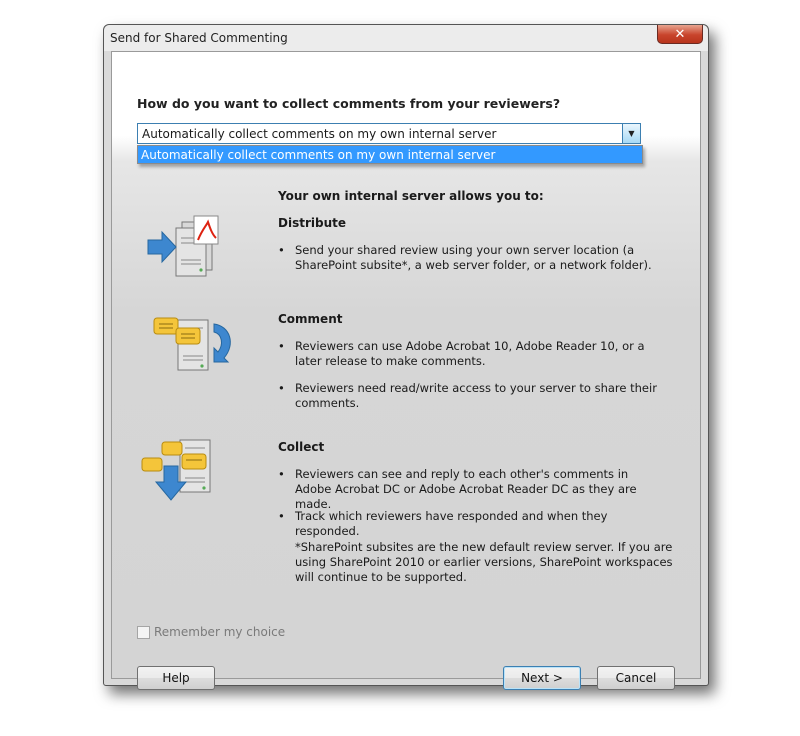 This screenshot has height=736, width=800. I want to click on server-distribute-icon, so click(183, 246).